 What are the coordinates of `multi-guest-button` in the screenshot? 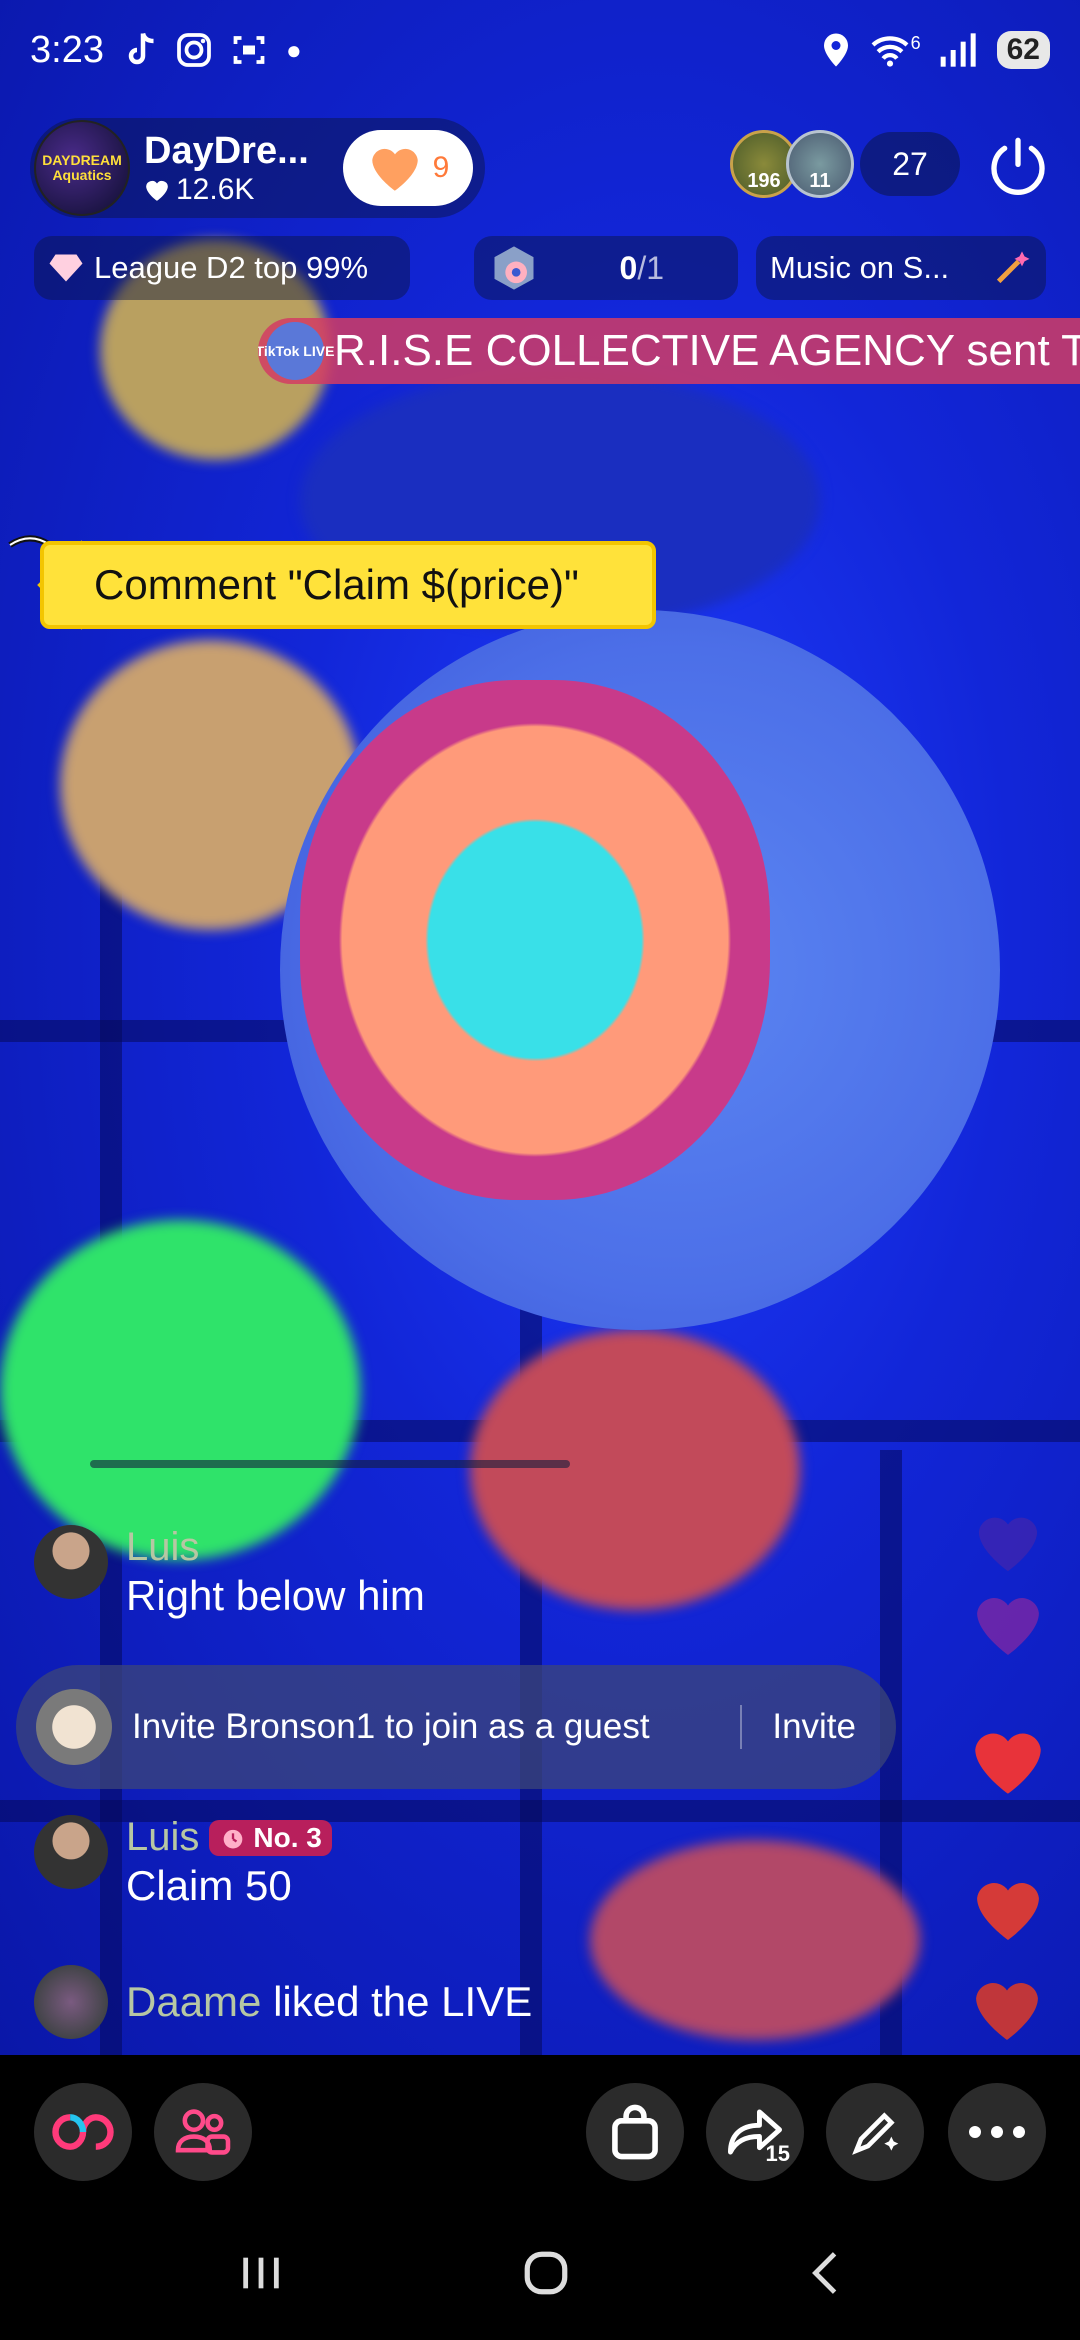 It's located at (83, 2132).